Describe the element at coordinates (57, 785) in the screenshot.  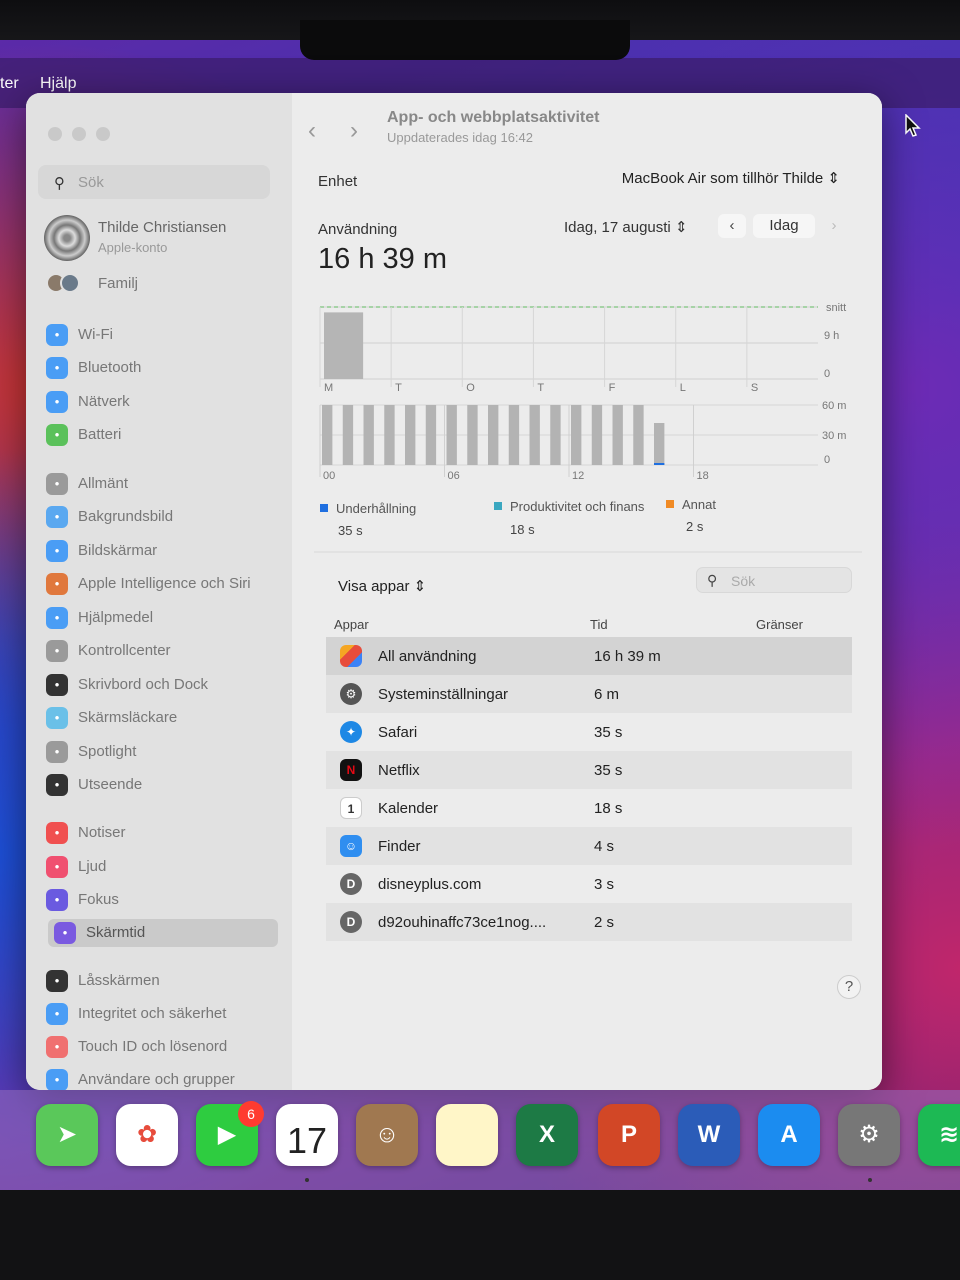
I see `appearance-icon: •` at that location.